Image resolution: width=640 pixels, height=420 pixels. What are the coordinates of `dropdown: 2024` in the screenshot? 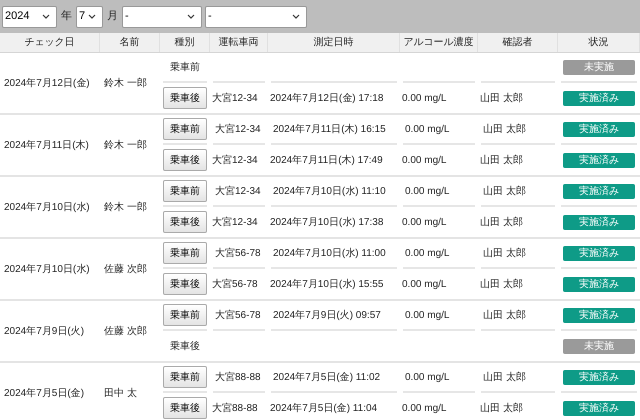 It's located at (29, 17).